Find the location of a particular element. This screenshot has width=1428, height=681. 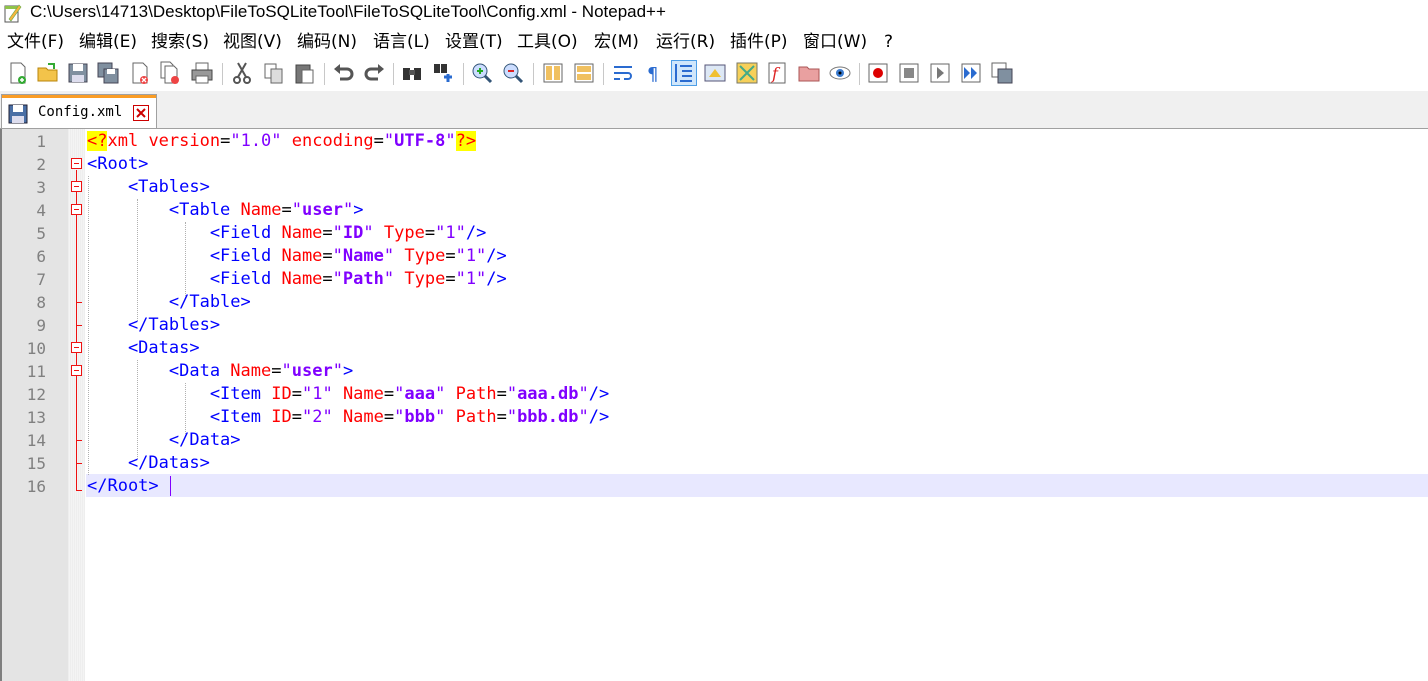

menu-file: 文件(F) is located at coordinates (35, 42).